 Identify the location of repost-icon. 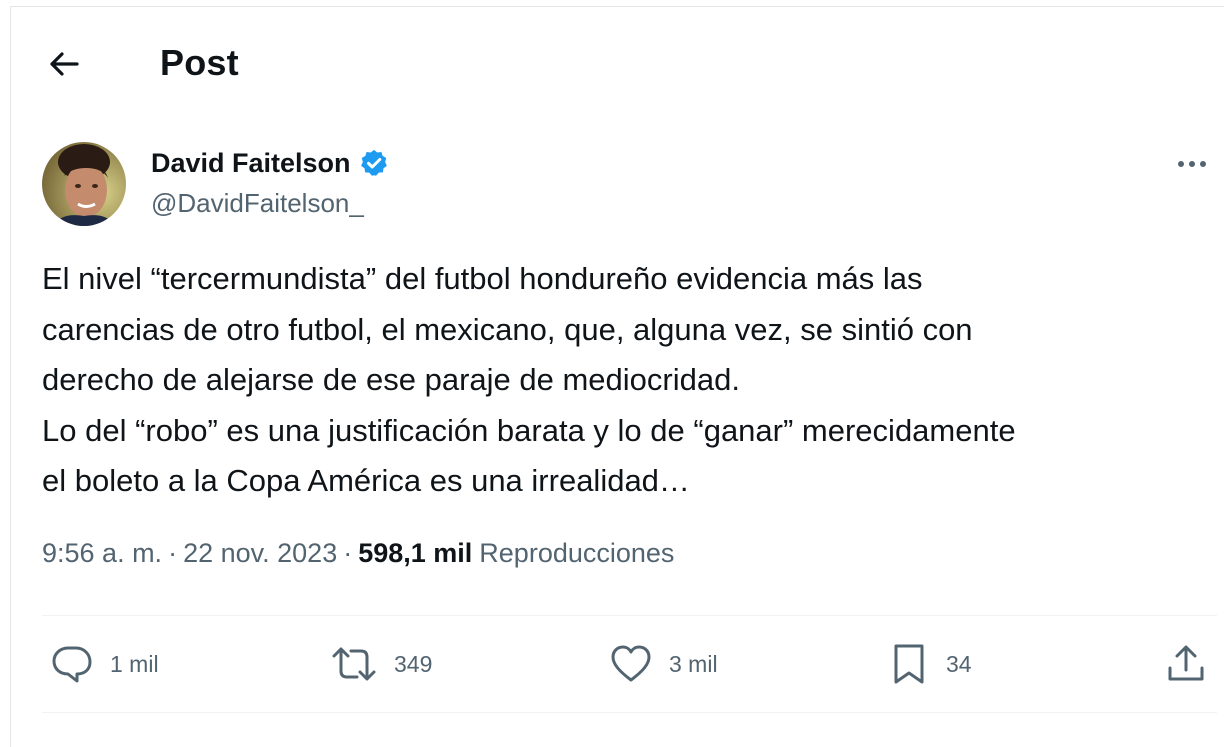
(354, 664).